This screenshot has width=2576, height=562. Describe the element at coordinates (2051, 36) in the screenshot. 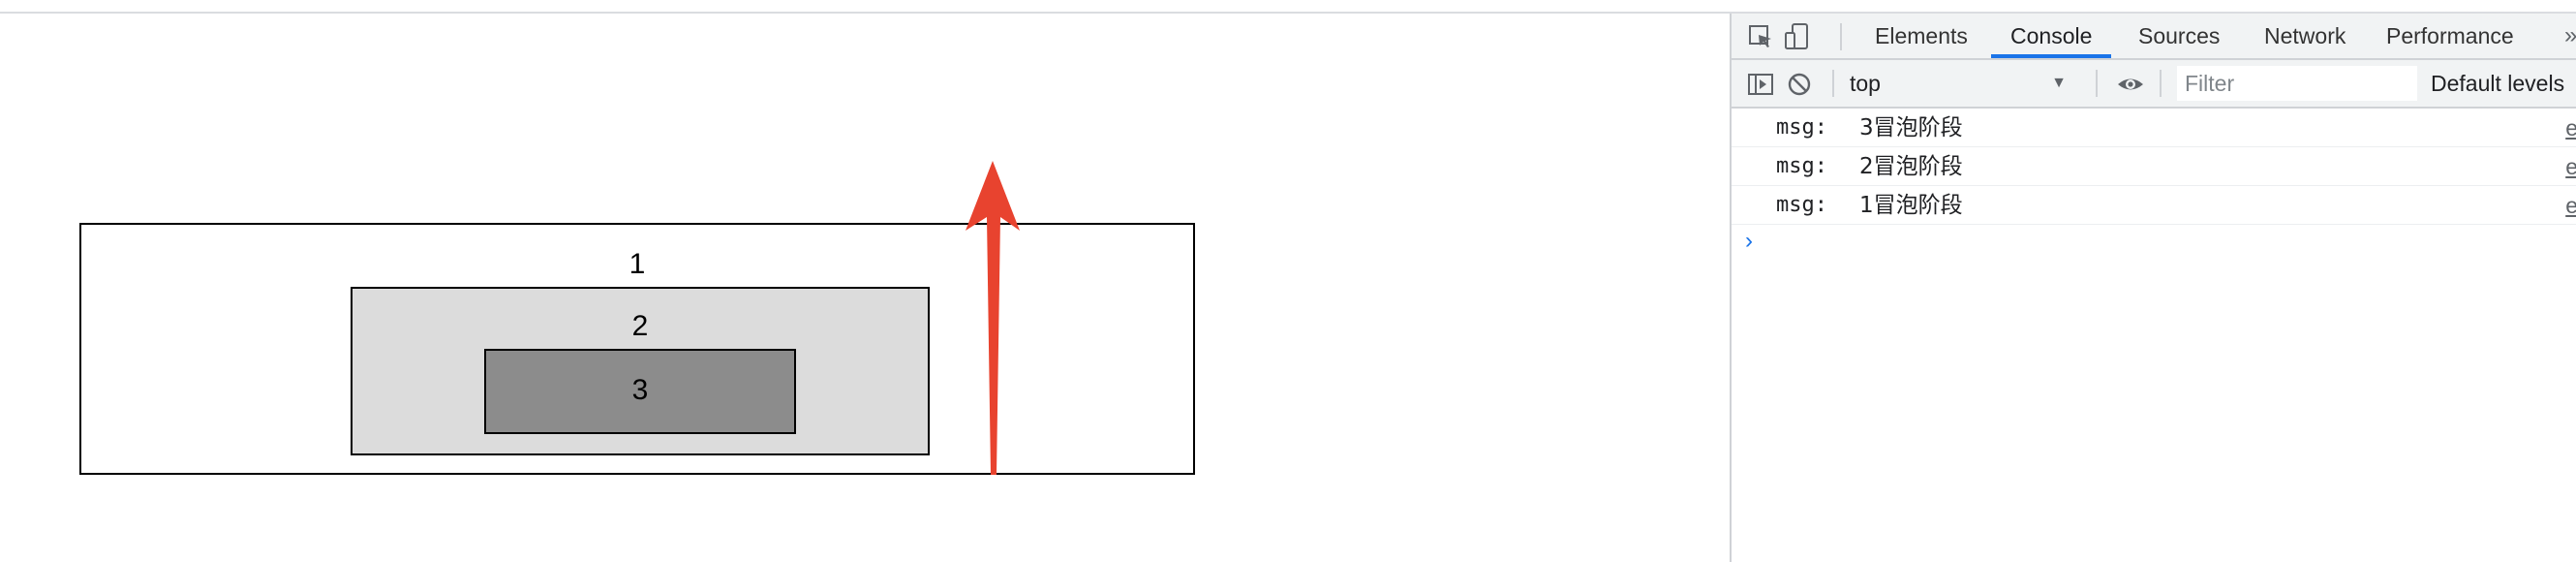

I see `tab-console: Console` at that location.